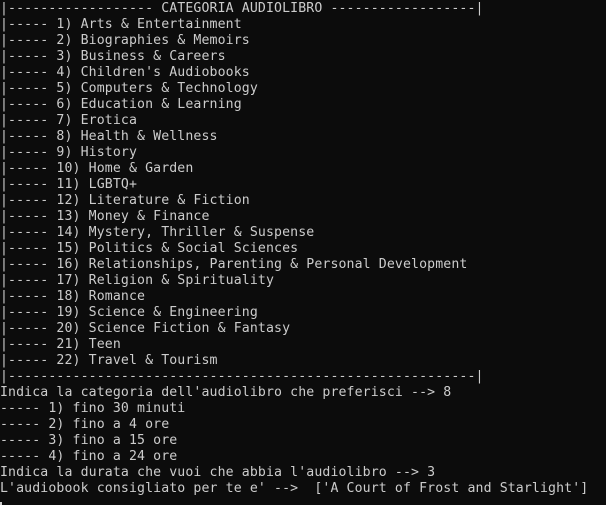  Describe the element at coordinates (137, 280) in the screenshot. I see `category-option: |----- 17) Religion & Spirituality` at that location.